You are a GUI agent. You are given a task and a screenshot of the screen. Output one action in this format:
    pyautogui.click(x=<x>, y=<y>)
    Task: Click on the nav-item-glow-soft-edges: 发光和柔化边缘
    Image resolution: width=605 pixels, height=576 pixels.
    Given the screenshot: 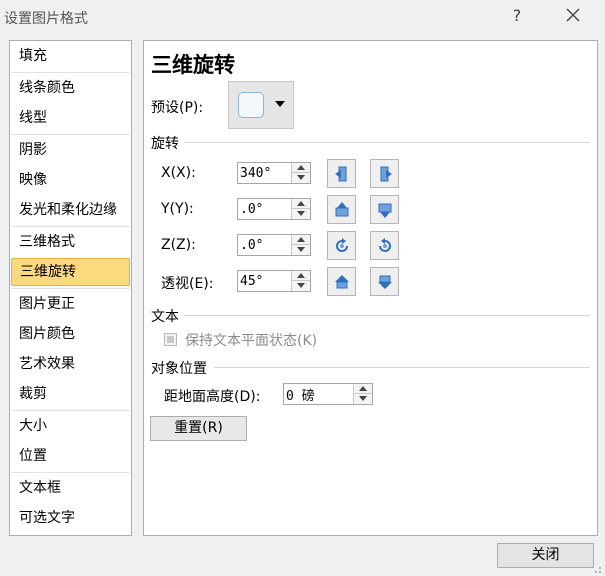 What is the action you would take?
    pyautogui.click(x=70, y=210)
    